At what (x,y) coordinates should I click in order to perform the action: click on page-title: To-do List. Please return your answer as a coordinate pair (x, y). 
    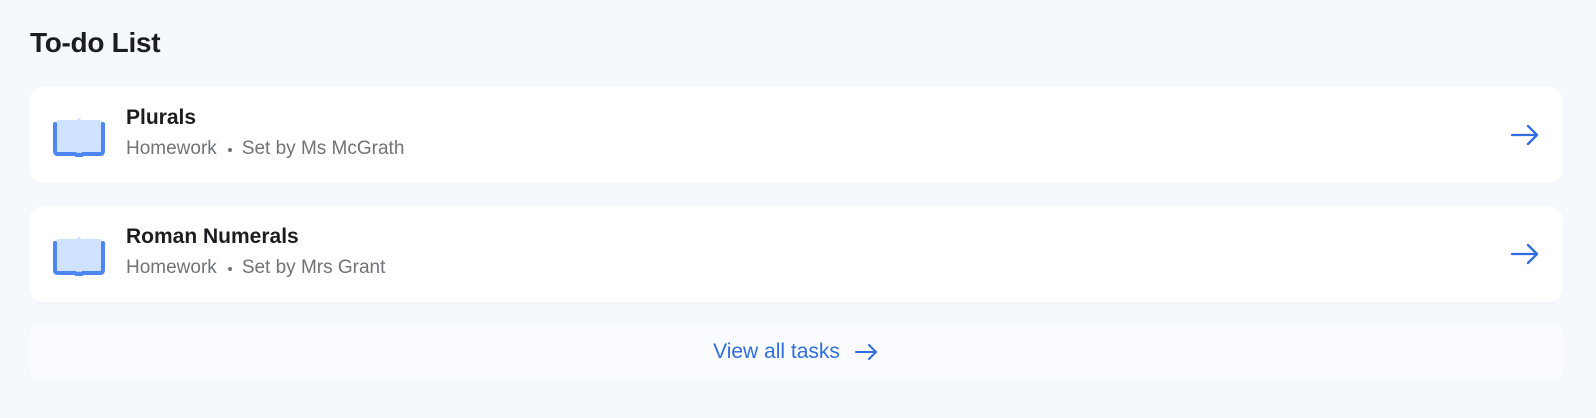
    Looking at the image, I should click on (95, 42).